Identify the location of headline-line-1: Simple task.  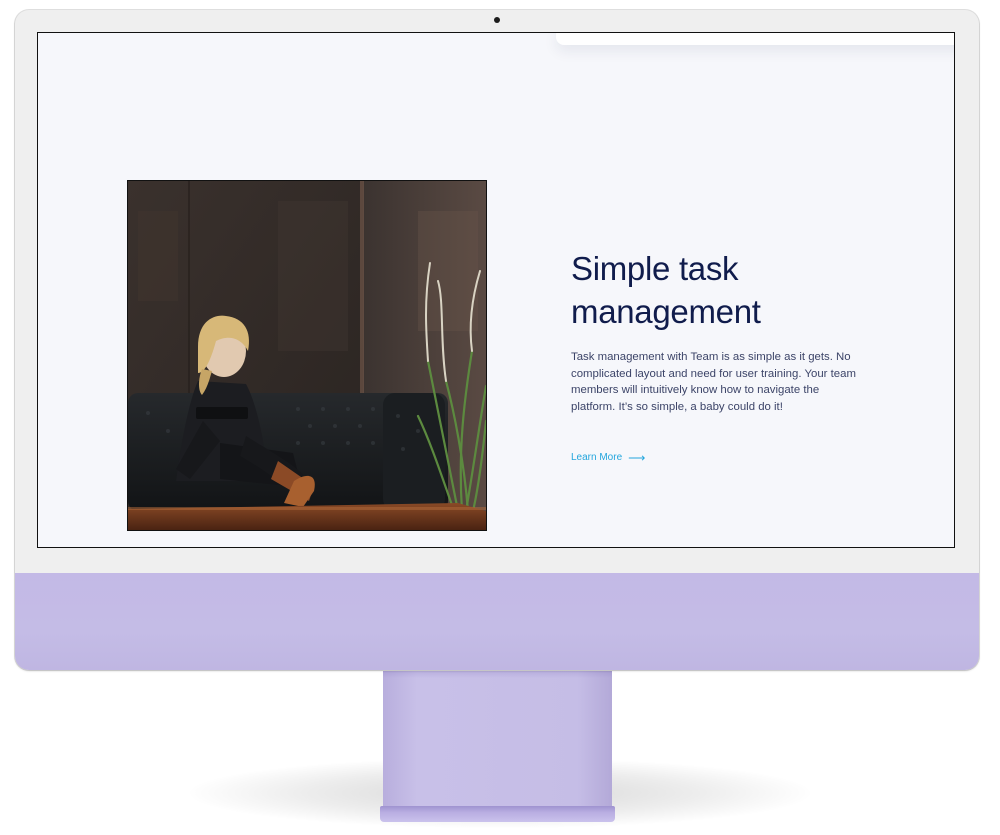
(655, 268).